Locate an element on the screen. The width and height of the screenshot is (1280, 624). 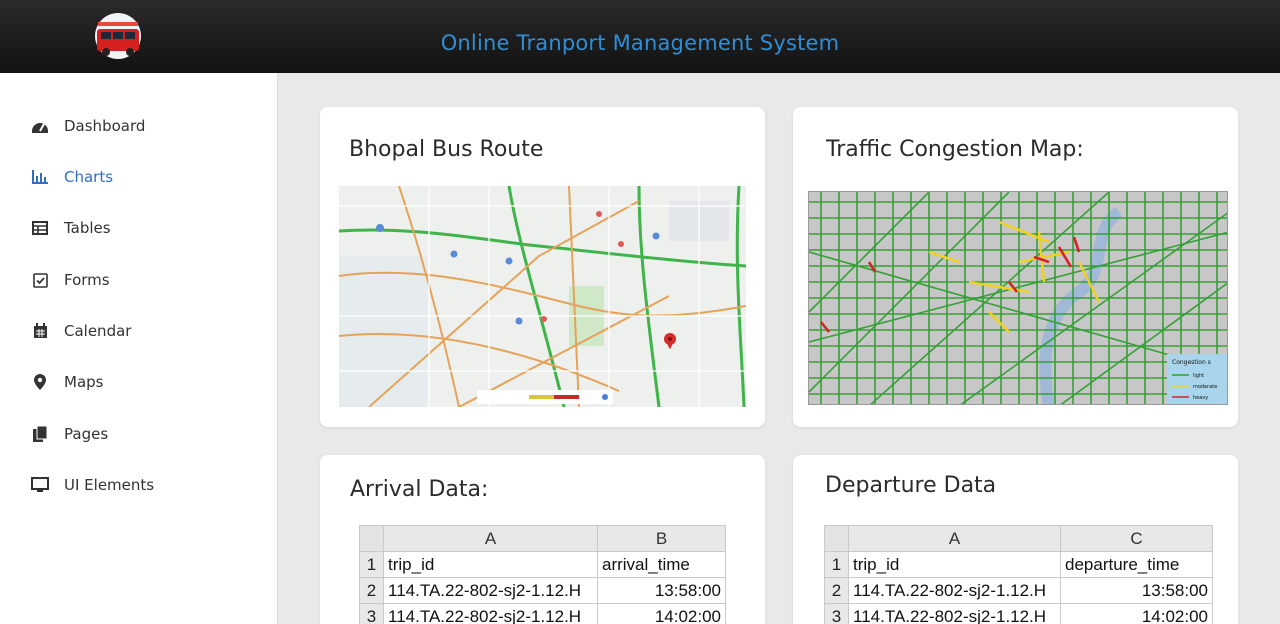
sidebar-item-label: Pages is located at coordinates (86, 434).